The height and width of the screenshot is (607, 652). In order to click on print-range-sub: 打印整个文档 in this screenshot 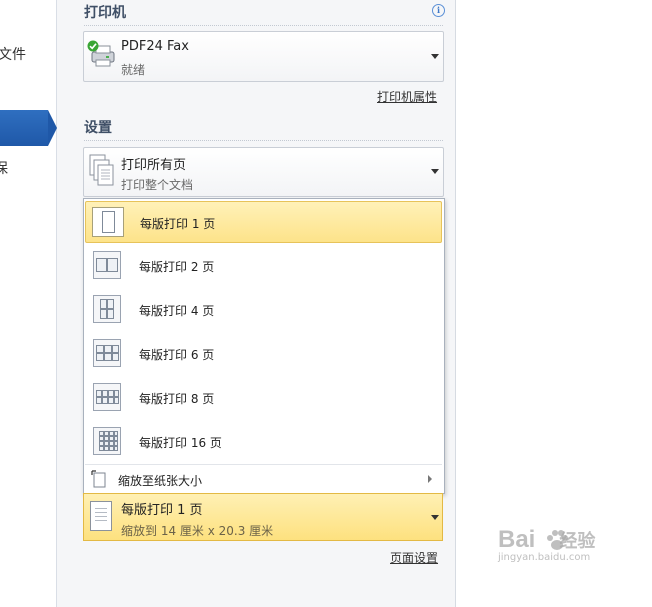, I will do `click(157, 185)`.